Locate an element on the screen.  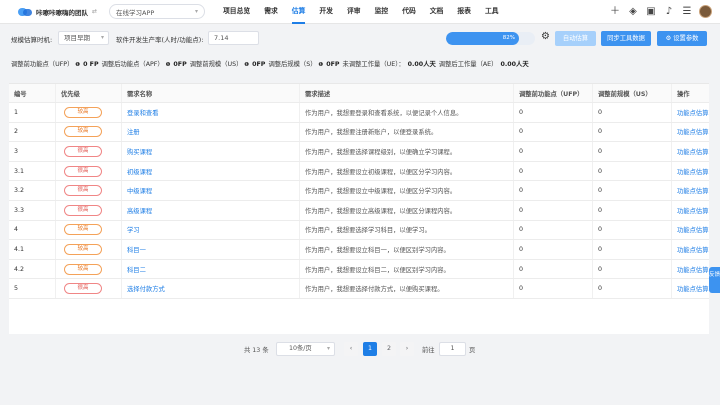
rate-label: 软件开发生产率(人时/功能点): is located at coordinates (160, 40).